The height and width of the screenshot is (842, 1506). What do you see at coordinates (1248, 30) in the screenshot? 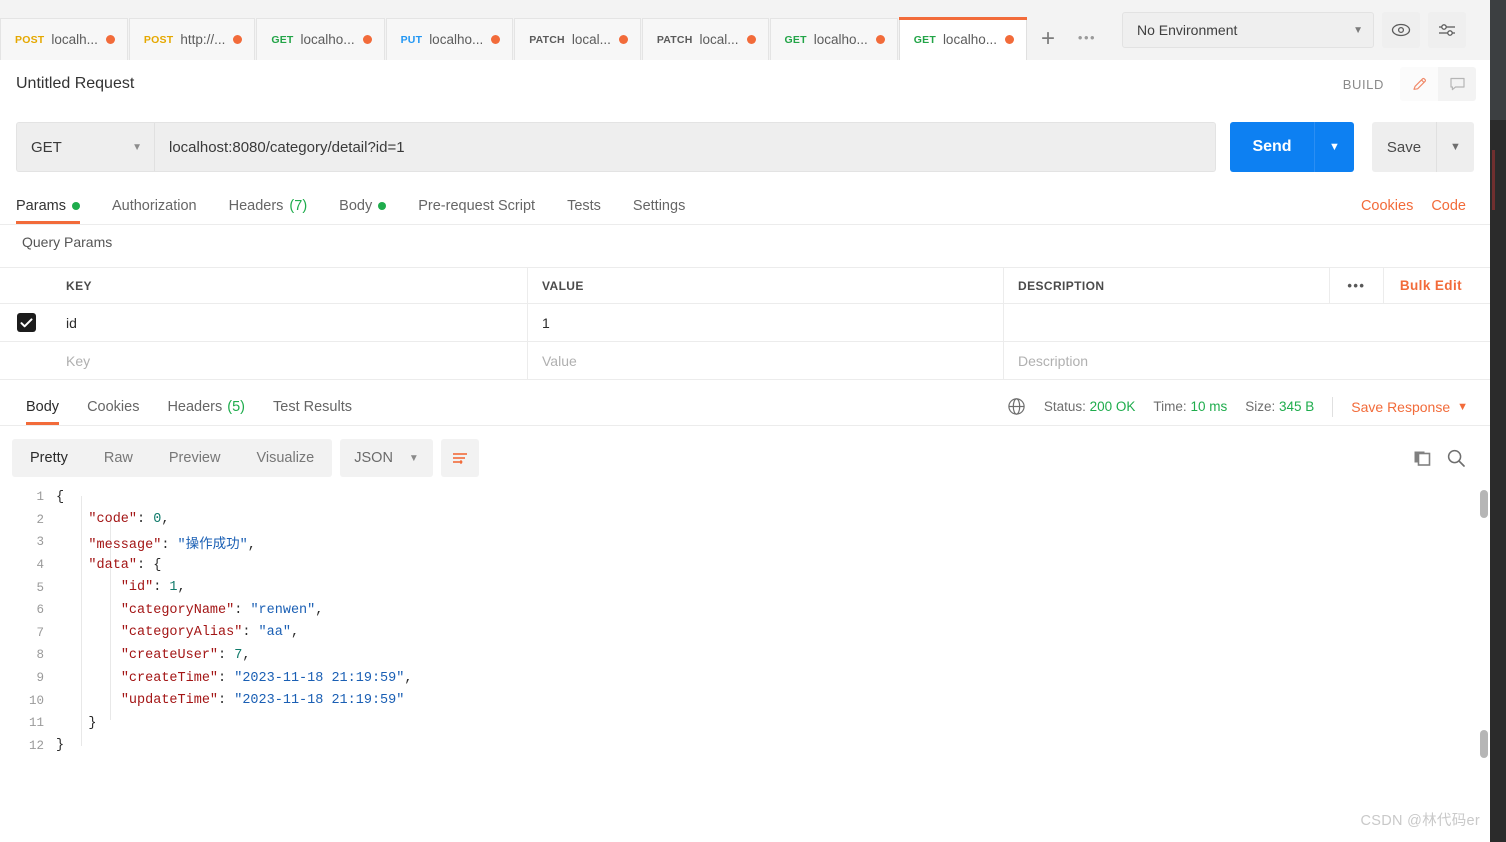
I see `environment-select: No Environment ▼` at bounding box center [1248, 30].